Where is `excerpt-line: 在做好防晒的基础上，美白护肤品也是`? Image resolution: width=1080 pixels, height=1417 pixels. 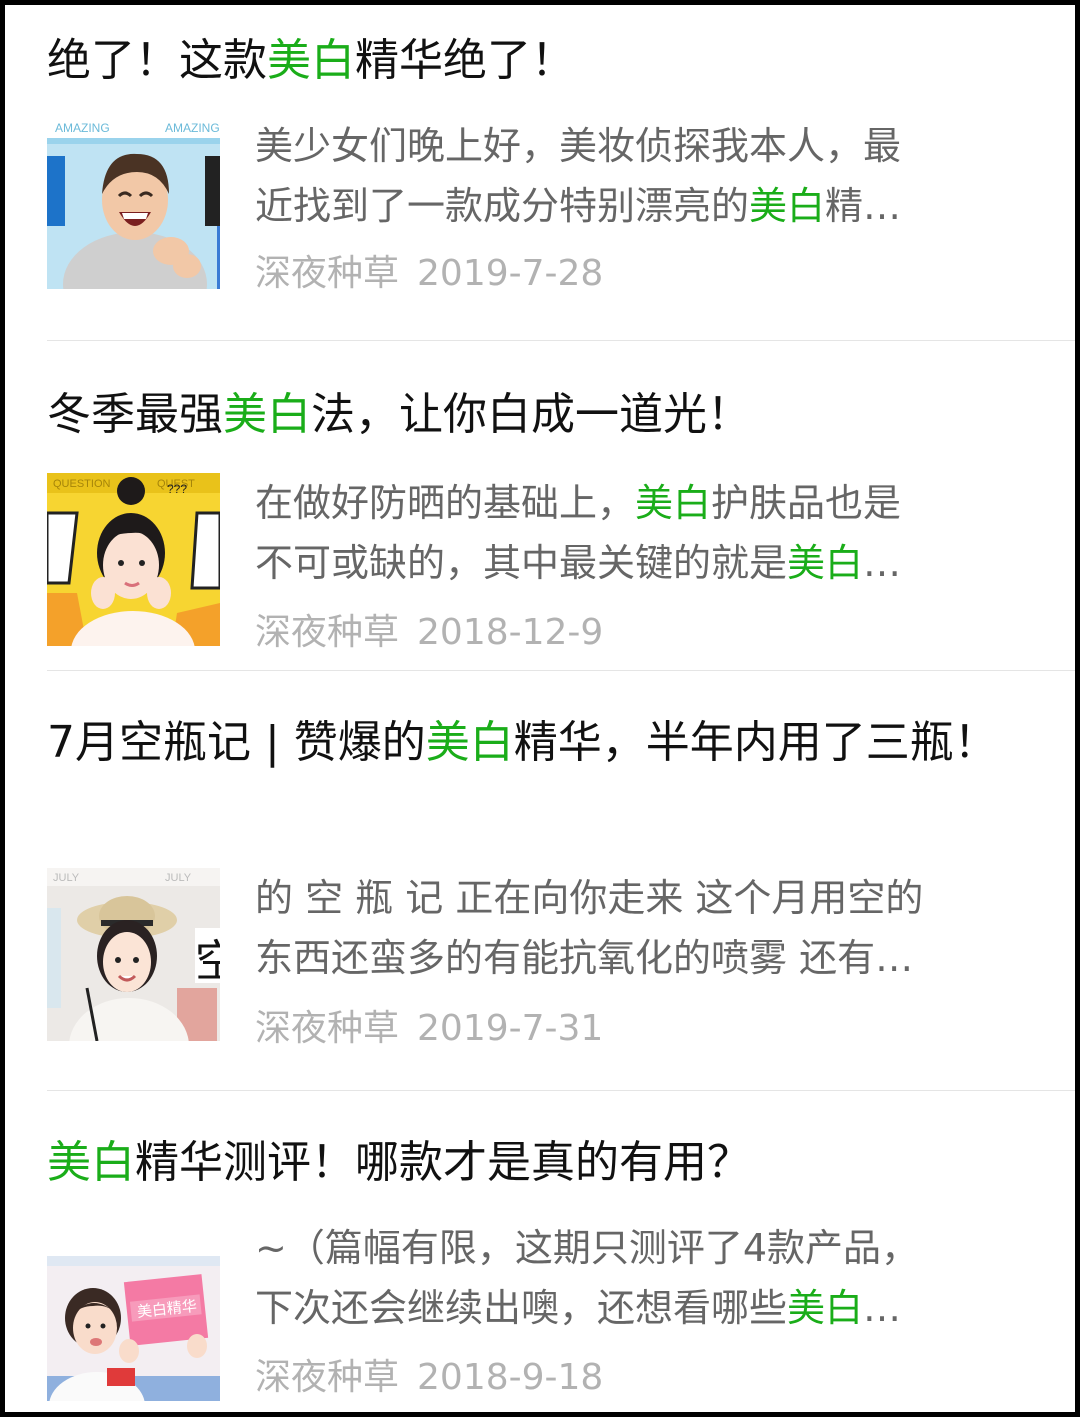 excerpt-line: 在做好防晒的基础上，美白护肤品也是 is located at coordinates (640, 503).